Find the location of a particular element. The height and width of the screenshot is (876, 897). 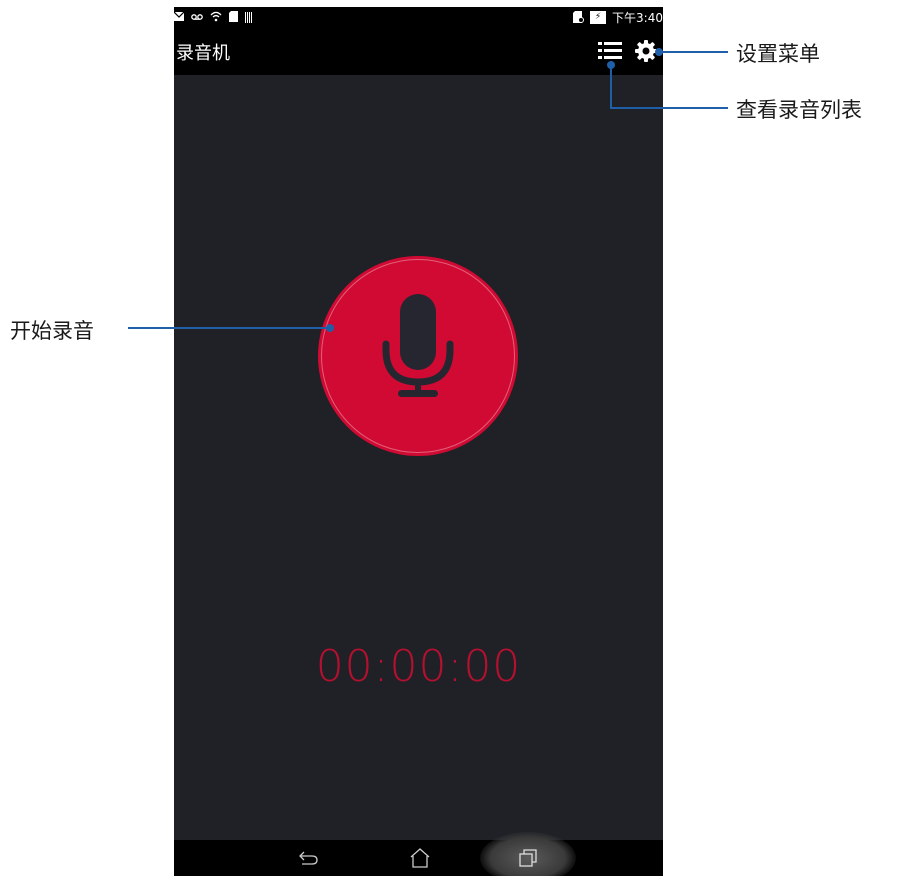

mail-icon is located at coordinates (179, 17).